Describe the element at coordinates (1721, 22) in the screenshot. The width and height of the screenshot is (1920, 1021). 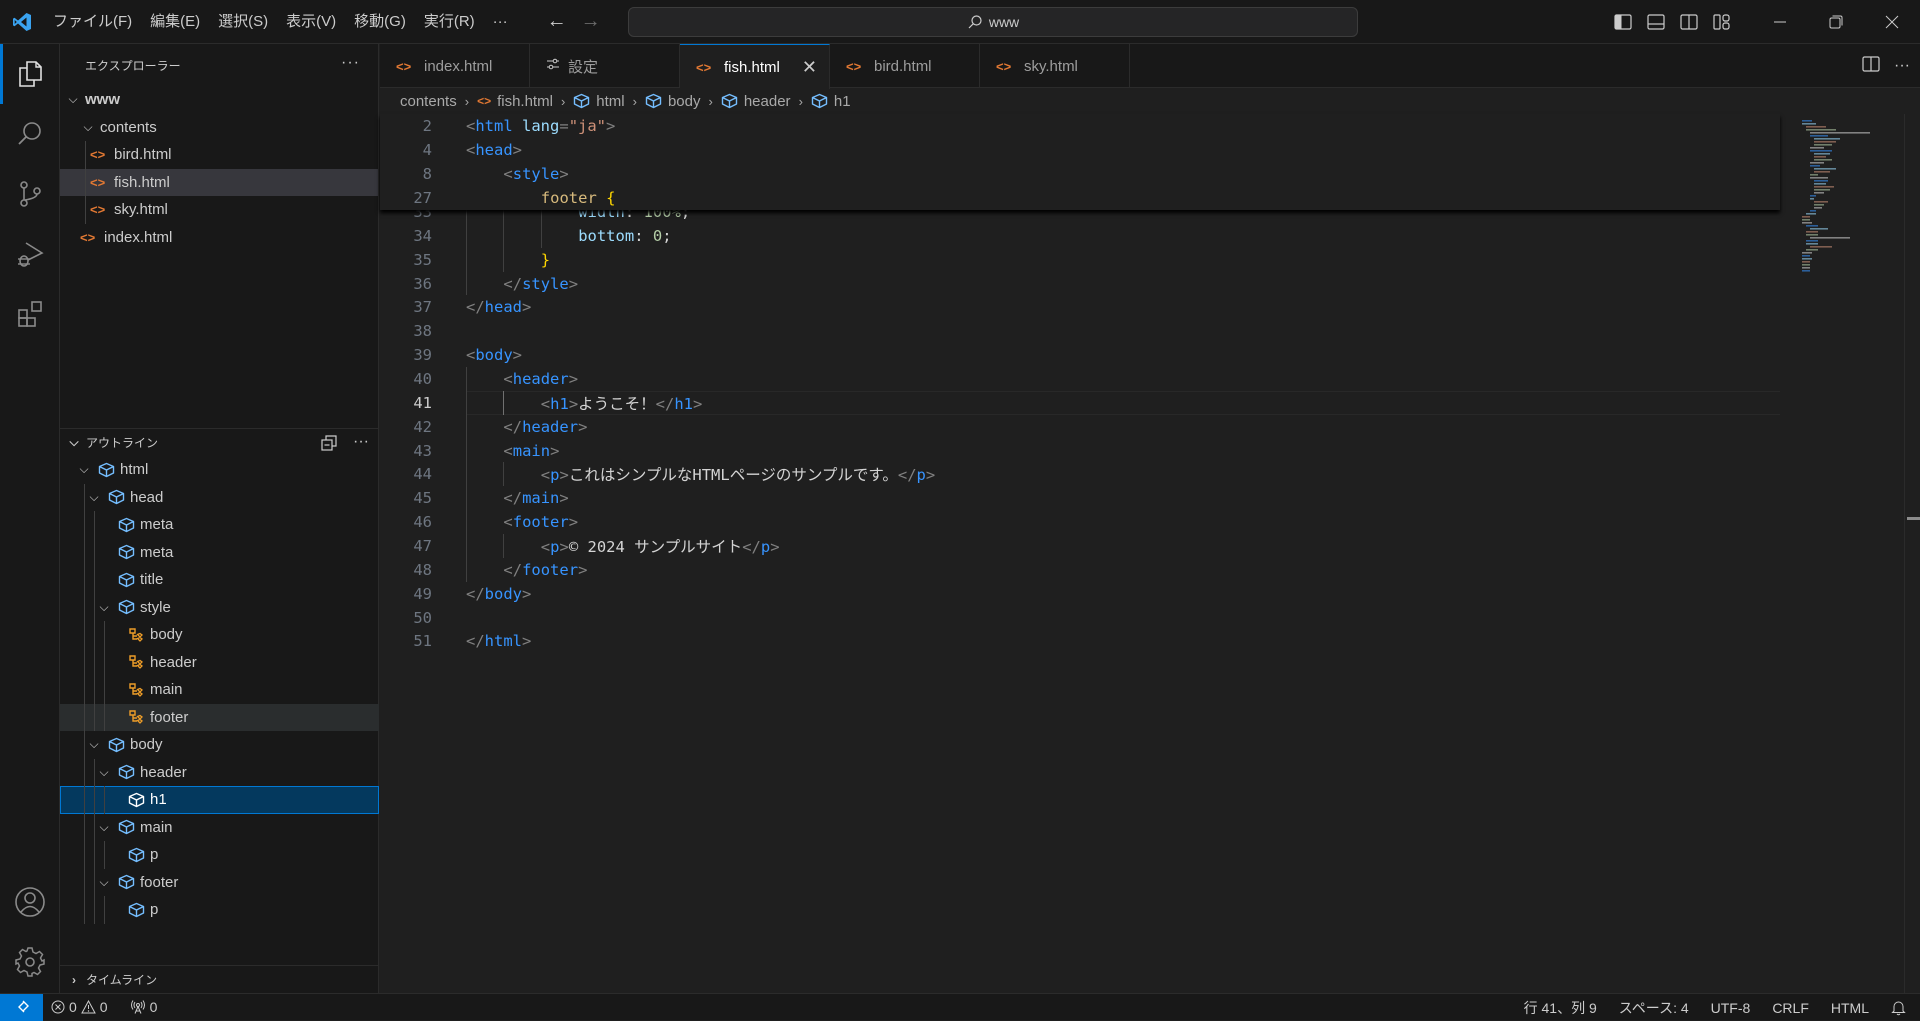
I see `customize-layout-icon` at that location.